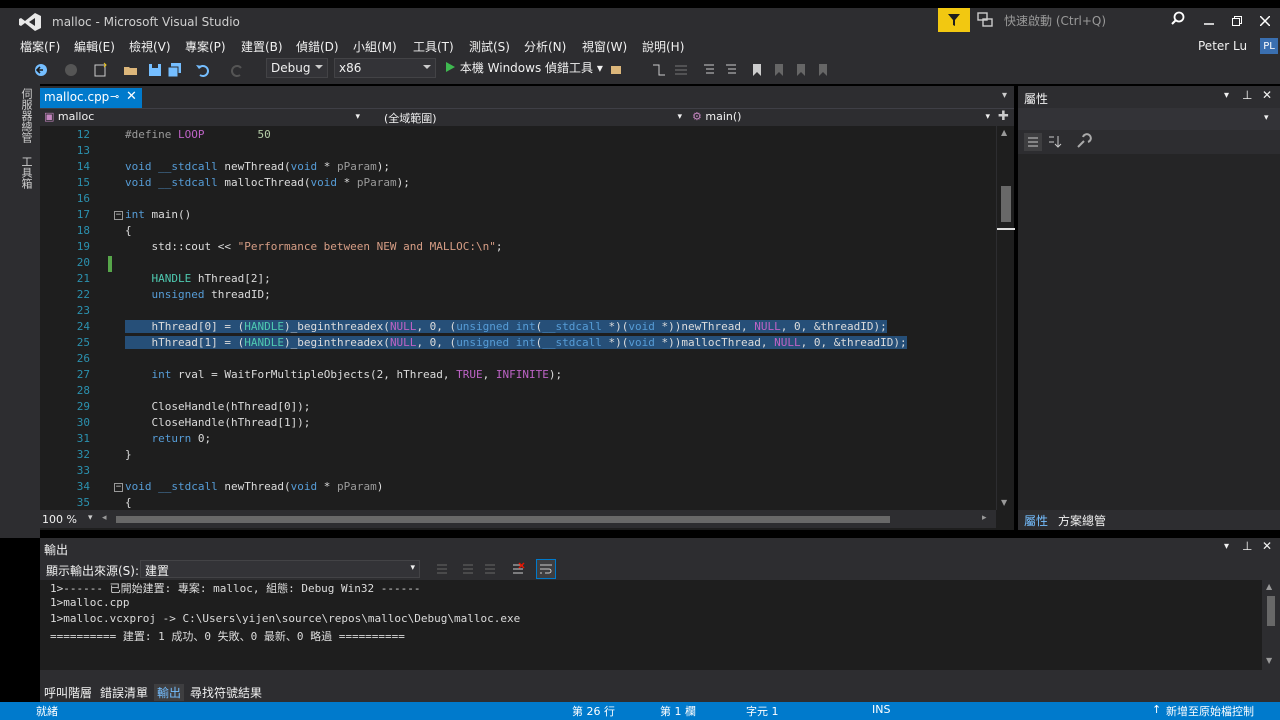  What do you see at coordinates (1210, 711) in the screenshot?
I see `add-to-source-control-button: 新增至原始檔控制` at bounding box center [1210, 711].